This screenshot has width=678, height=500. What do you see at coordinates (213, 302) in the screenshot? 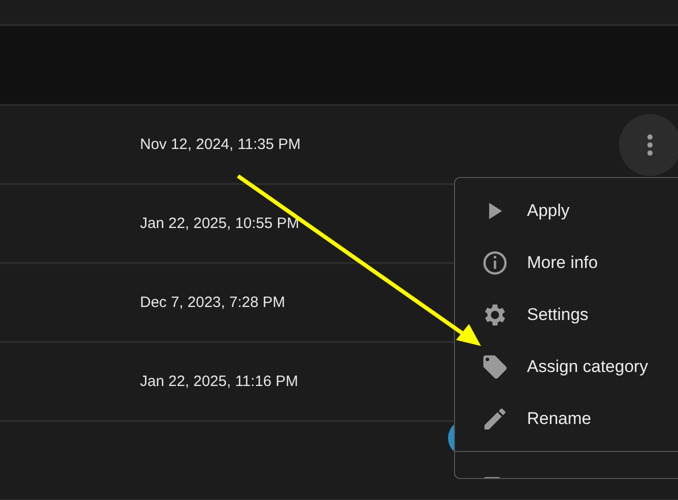
I see `date-text: Dec 7, 2023, 7:28 PM` at bounding box center [213, 302].